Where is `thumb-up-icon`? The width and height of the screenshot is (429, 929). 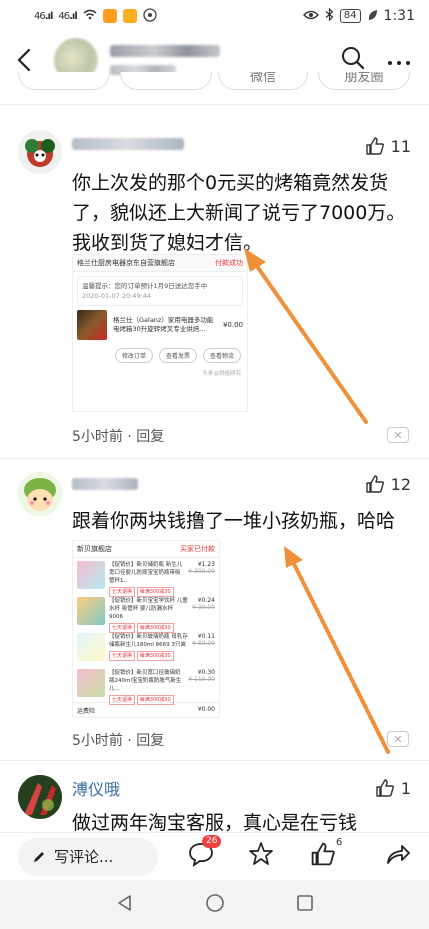 thumb-up-icon is located at coordinates (323, 854).